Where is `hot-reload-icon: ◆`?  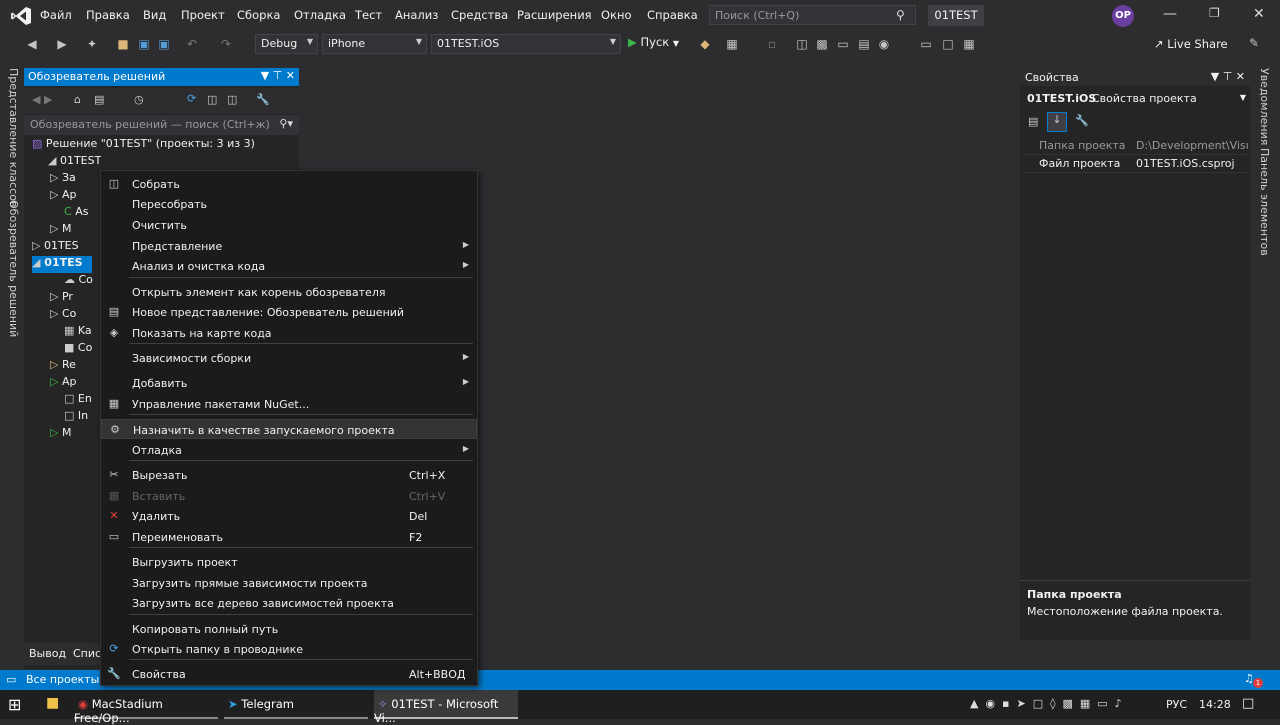
hot-reload-icon: ◆ is located at coordinates (705, 44).